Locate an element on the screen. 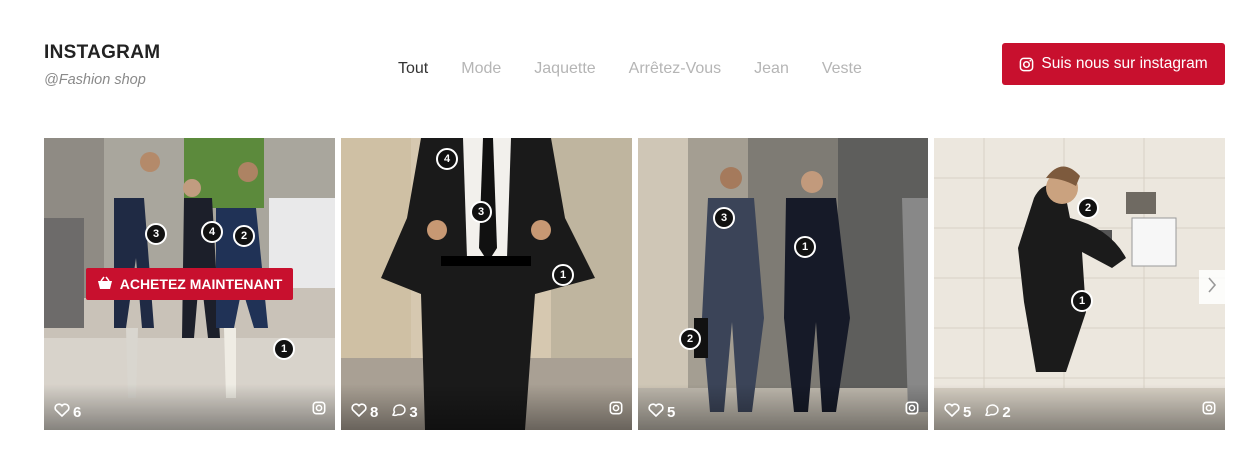 The width and height of the screenshot is (1255, 456). basket-icon is located at coordinates (105, 284).